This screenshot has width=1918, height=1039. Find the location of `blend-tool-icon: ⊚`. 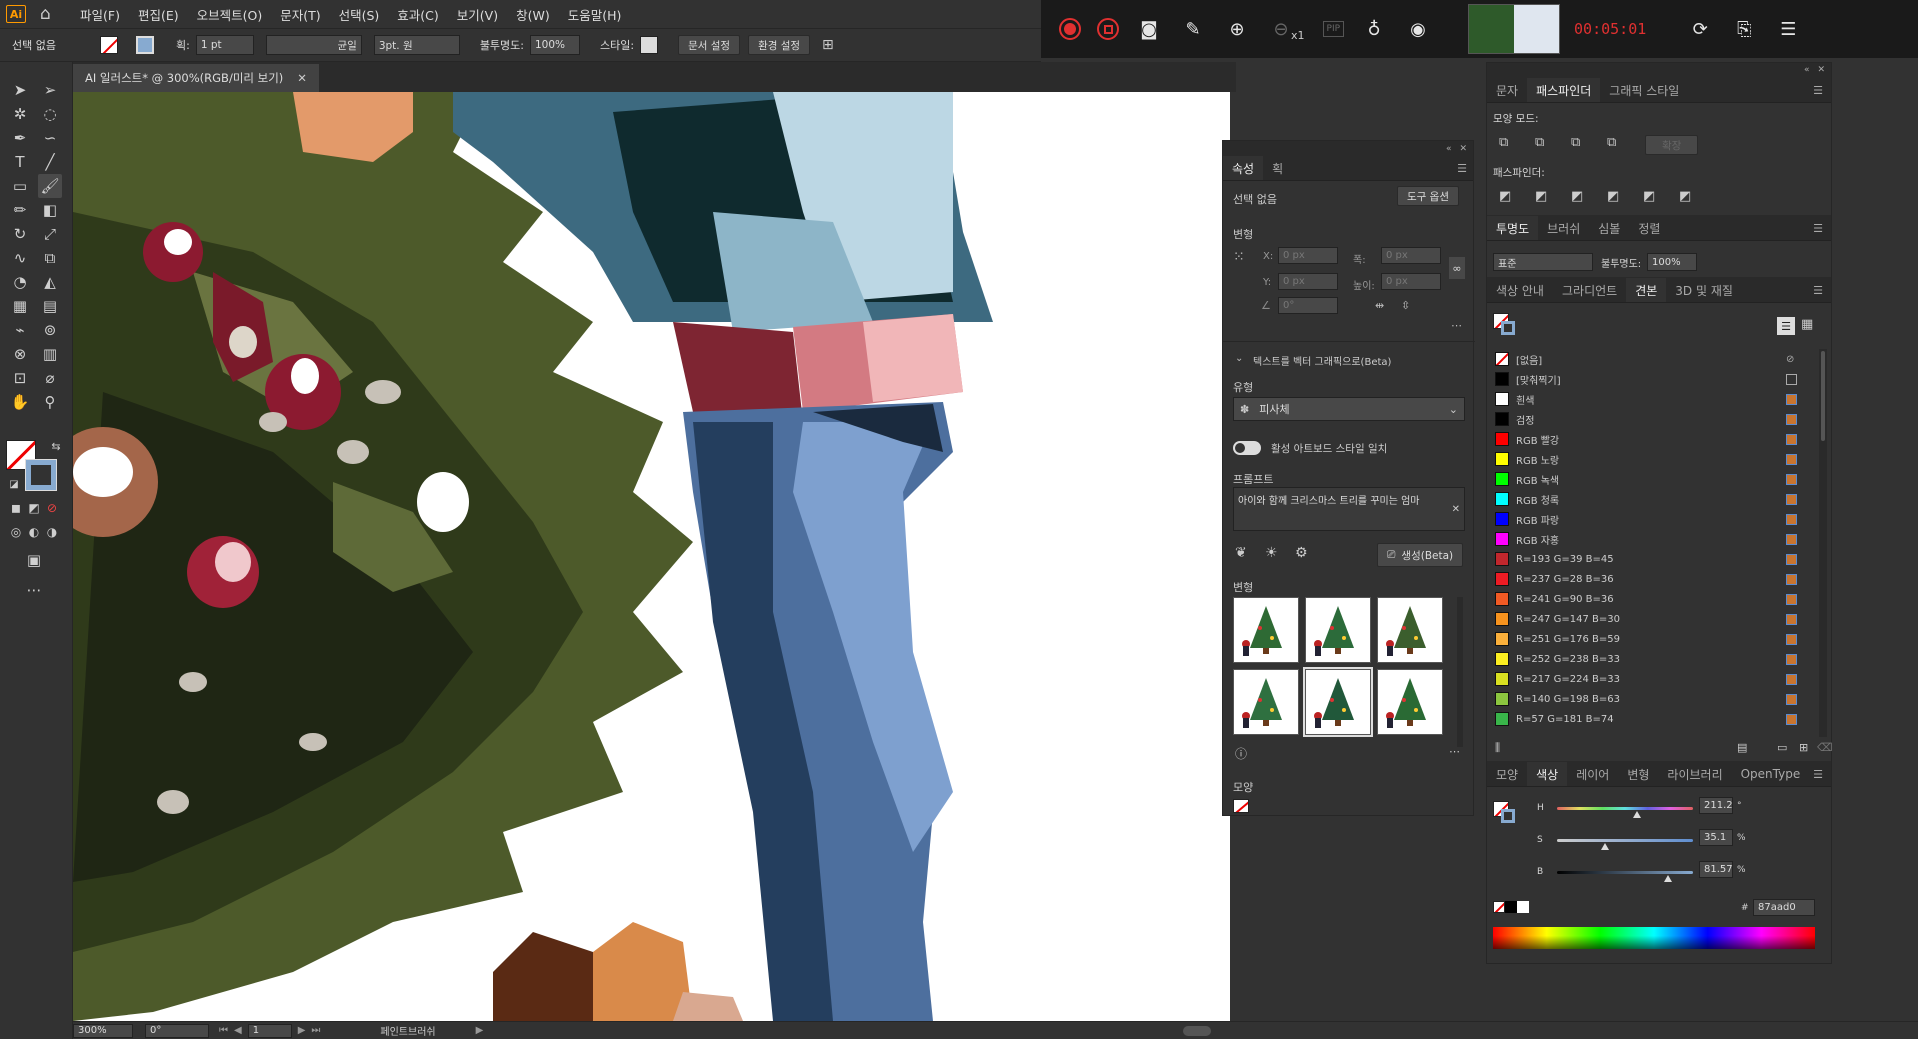

blend-tool-icon: ⊚ is located at coordinates (50, 330).